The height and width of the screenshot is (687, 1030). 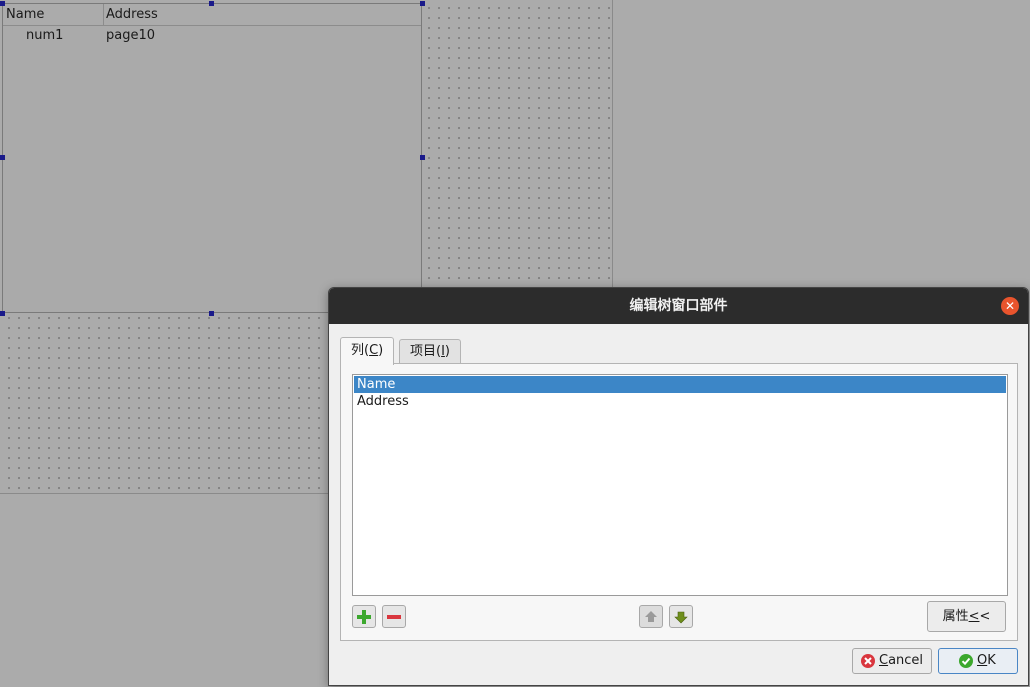 I want to click on close-icon: ✕, so click(x=1010, y=306).